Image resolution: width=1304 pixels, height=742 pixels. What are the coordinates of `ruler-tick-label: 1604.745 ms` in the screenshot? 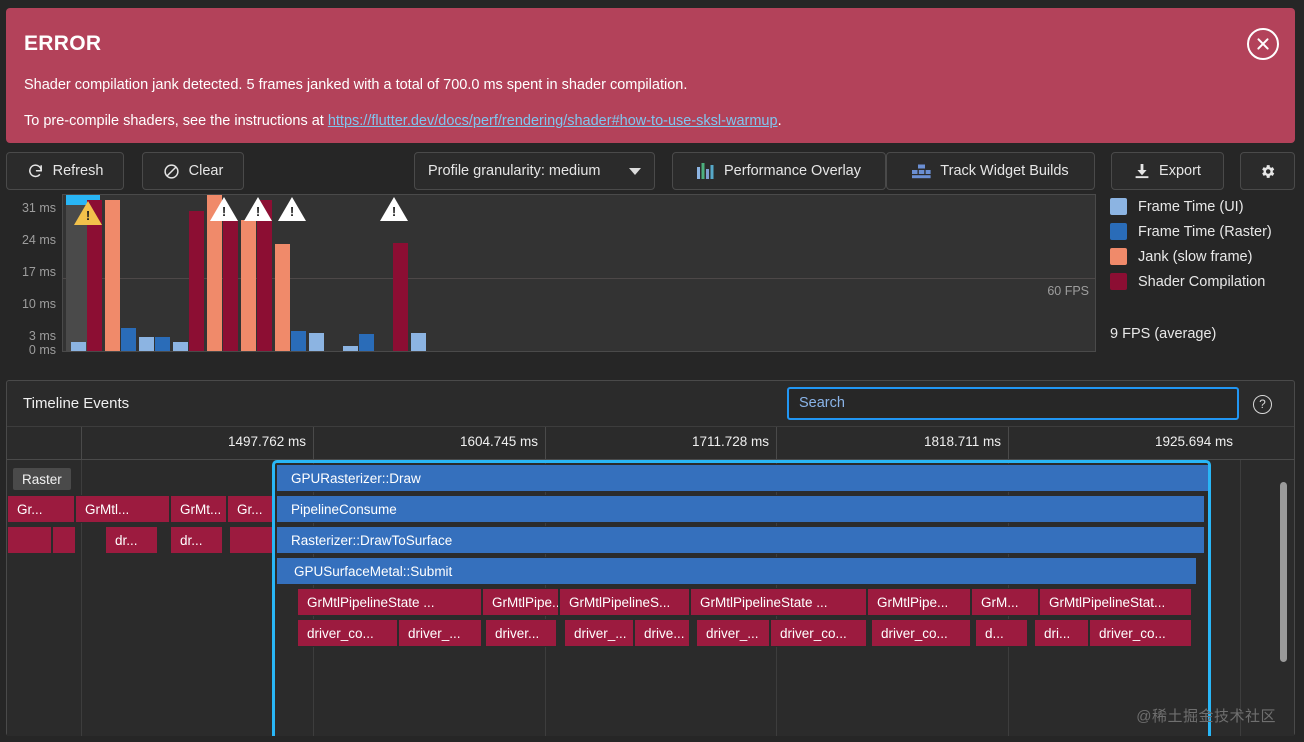 It's located at (498, 441).